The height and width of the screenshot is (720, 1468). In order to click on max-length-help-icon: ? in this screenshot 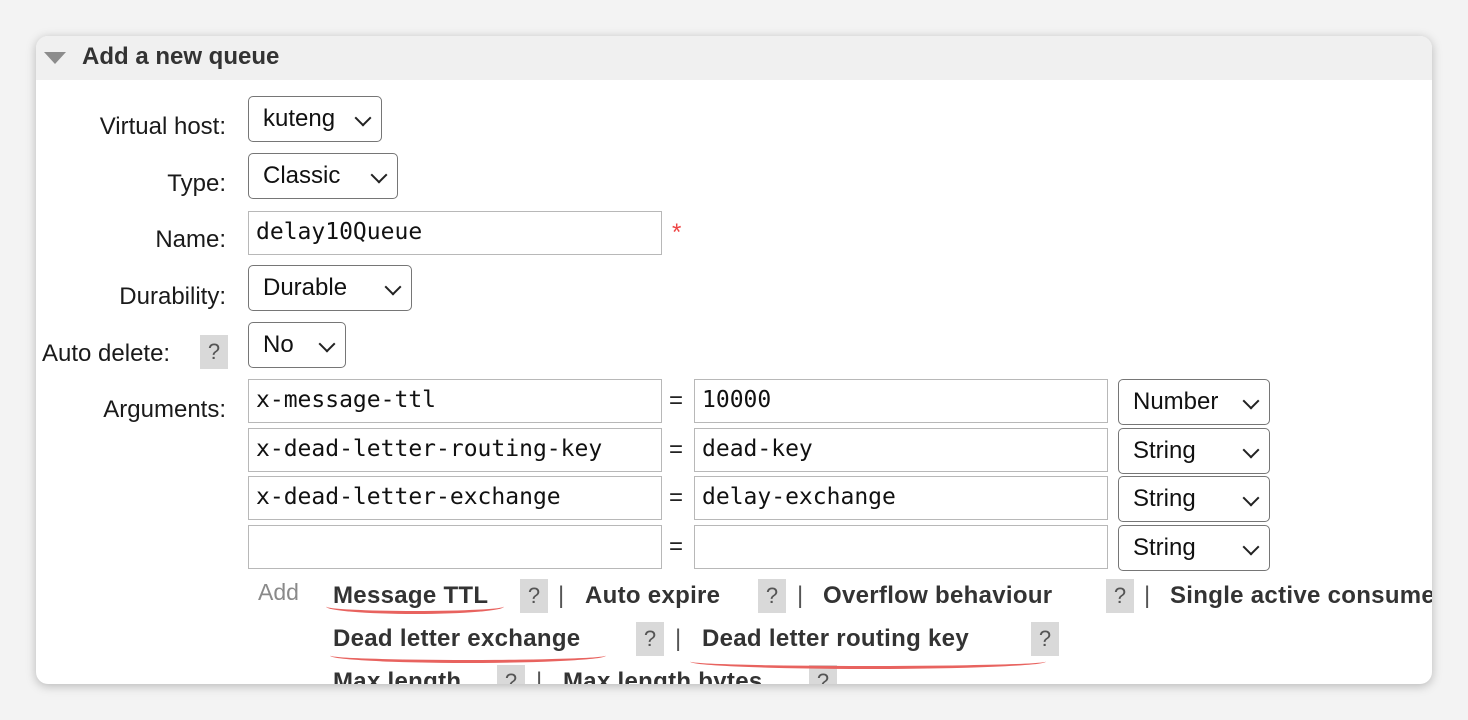, I will do `click(511, 674)`.